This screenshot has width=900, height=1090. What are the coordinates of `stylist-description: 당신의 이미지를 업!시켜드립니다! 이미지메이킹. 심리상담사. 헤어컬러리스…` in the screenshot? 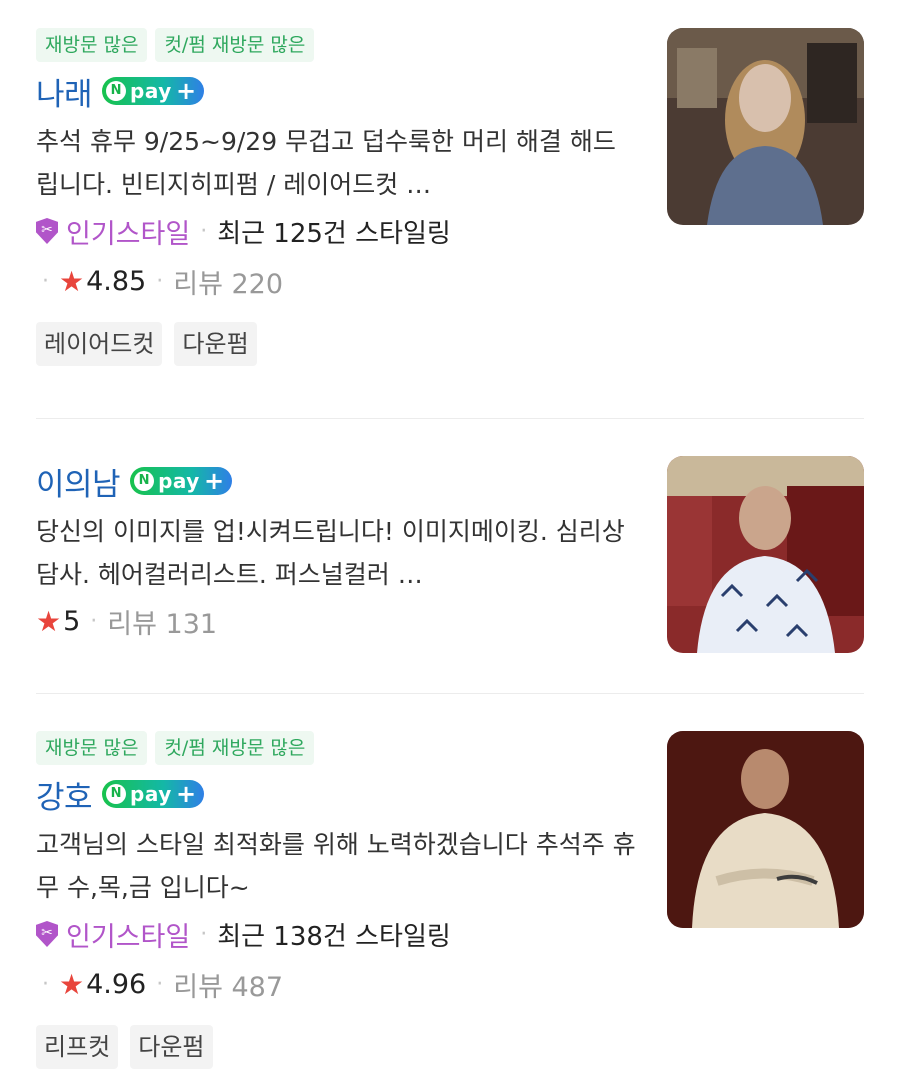 It's located at (330, 553).